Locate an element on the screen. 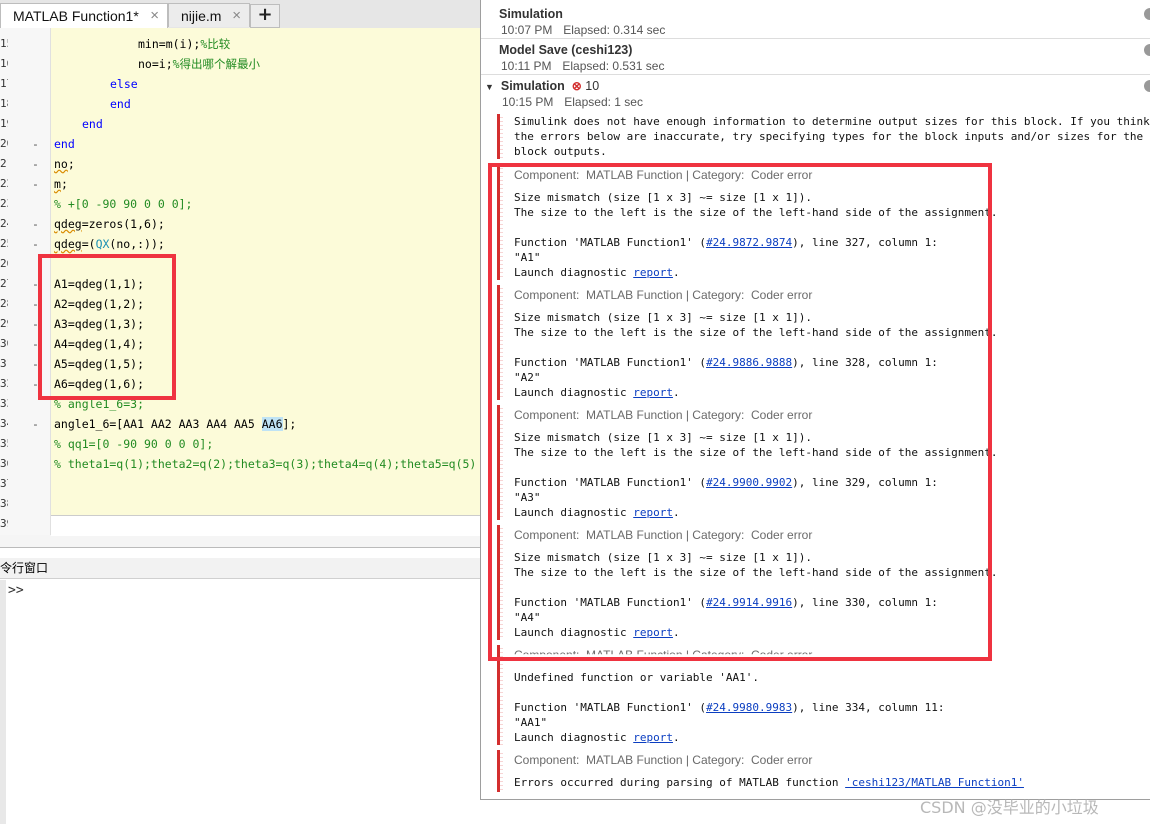 Image resolution: width=1150 pixels, height=824 pixels. tab-nijie: nijie.m × is located at coordinates (209, 15).